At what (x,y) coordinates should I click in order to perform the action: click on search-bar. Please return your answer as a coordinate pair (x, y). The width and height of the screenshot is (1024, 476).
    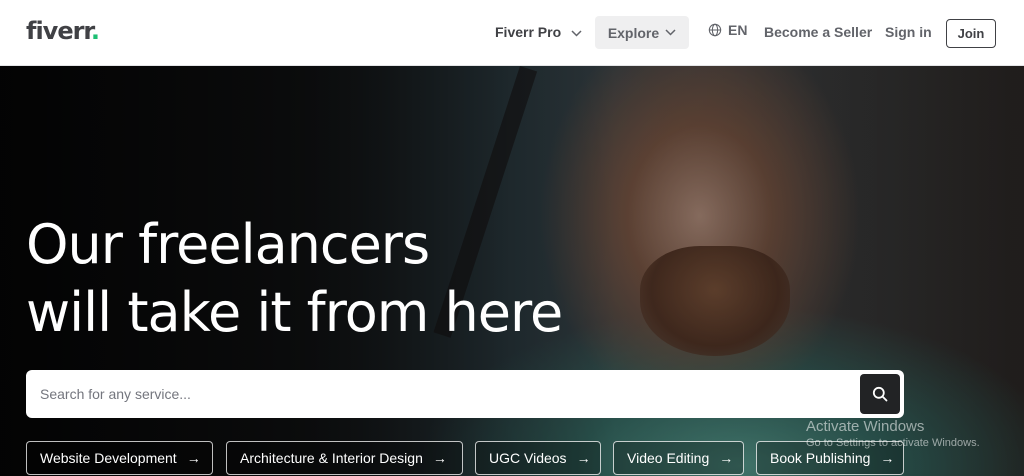
    Looking at the image, I should click on (465, 394).